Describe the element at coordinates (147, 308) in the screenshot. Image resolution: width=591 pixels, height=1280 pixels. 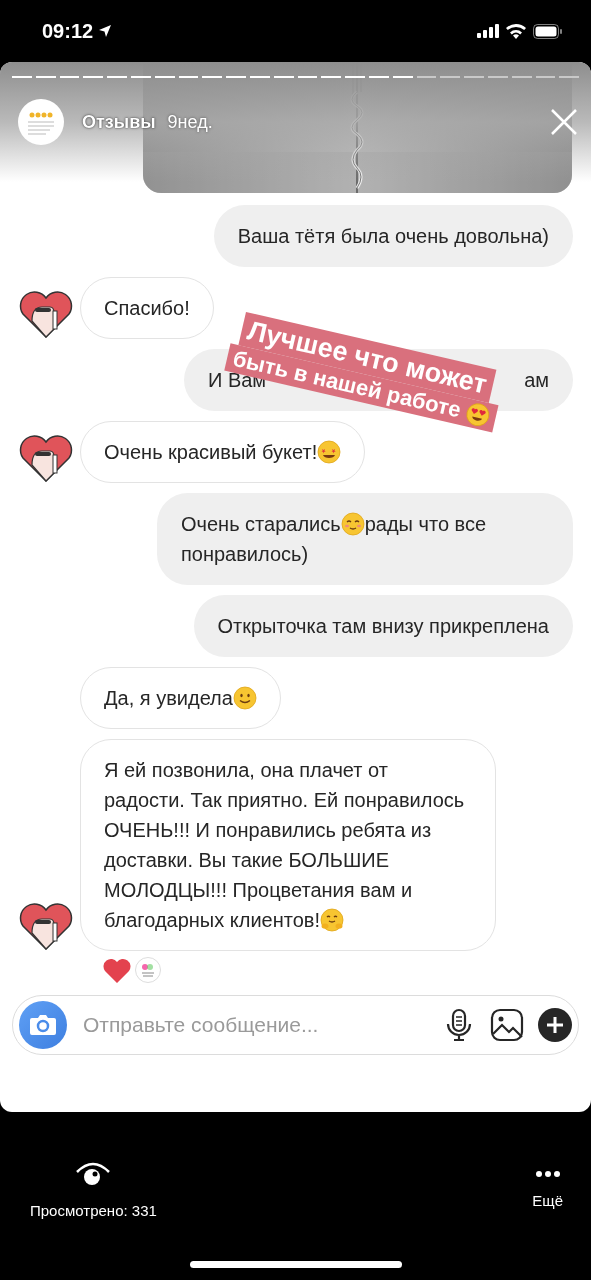
I see `message-bubble: Спасибо!` at that location.